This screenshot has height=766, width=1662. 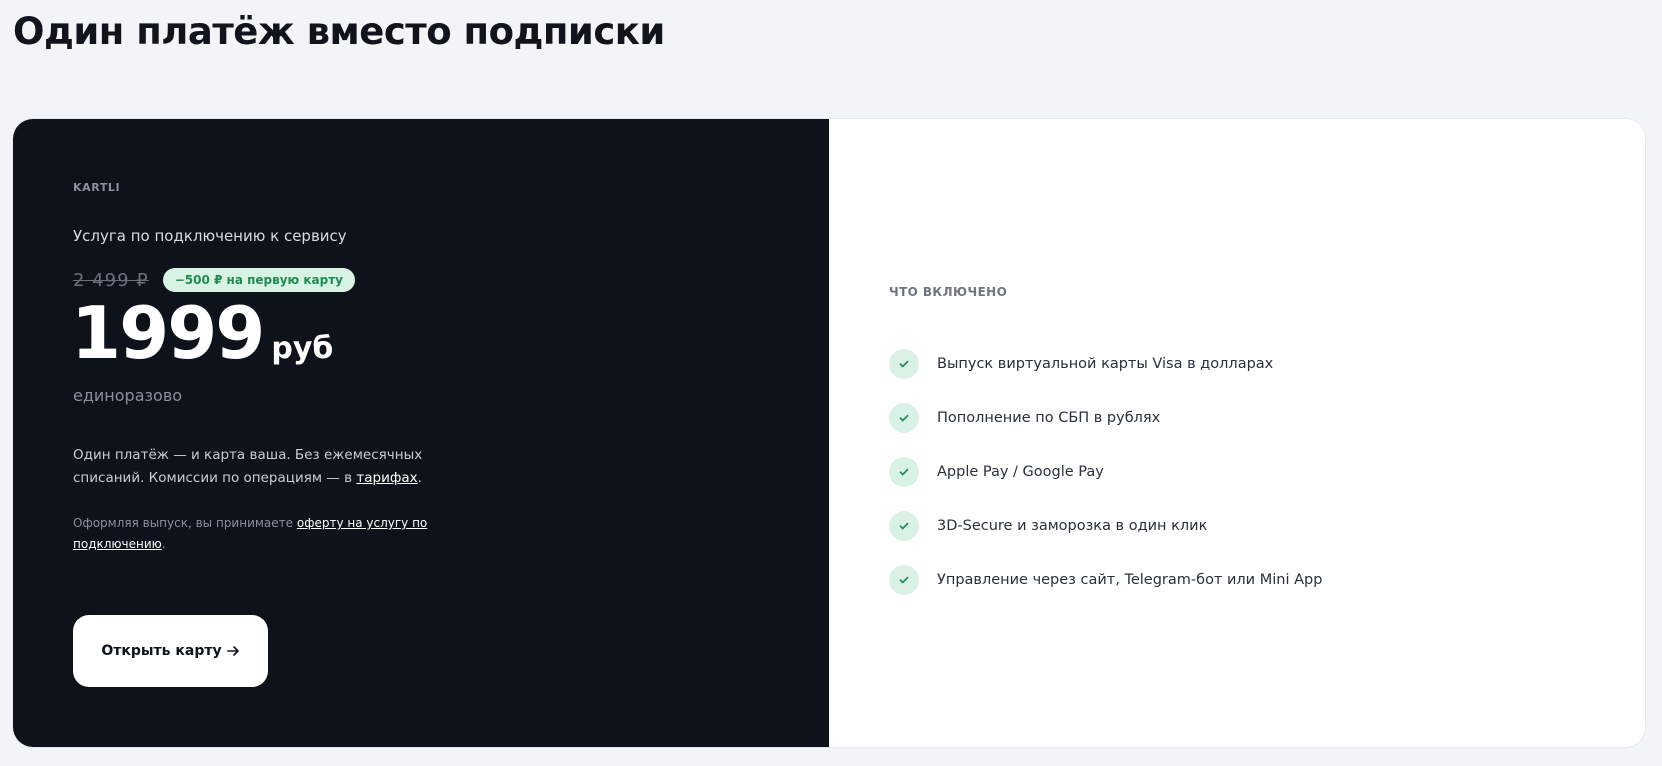 I want to click on offer-suffix: ., so click(x=163, y=544).